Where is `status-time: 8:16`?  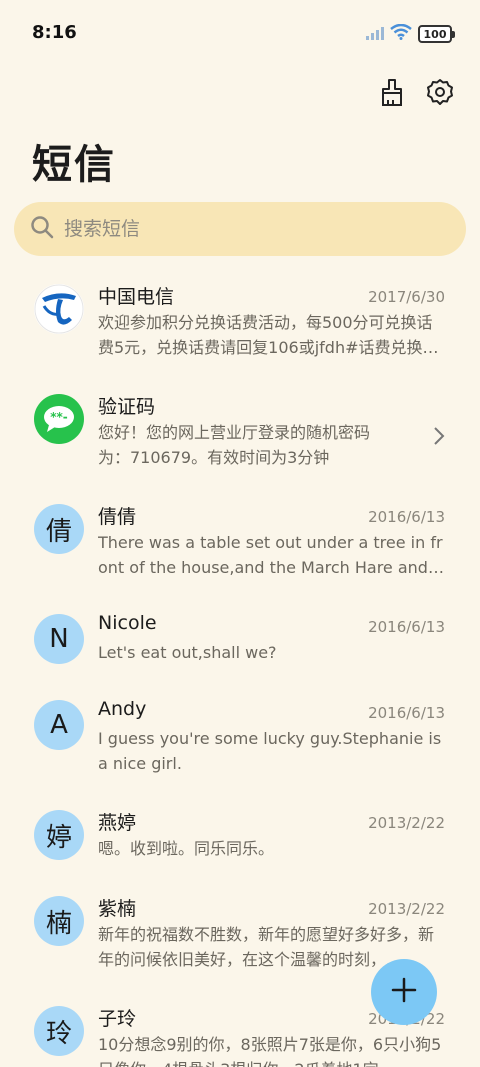
status-time: 8:16 is located at coordinates (54, 32).